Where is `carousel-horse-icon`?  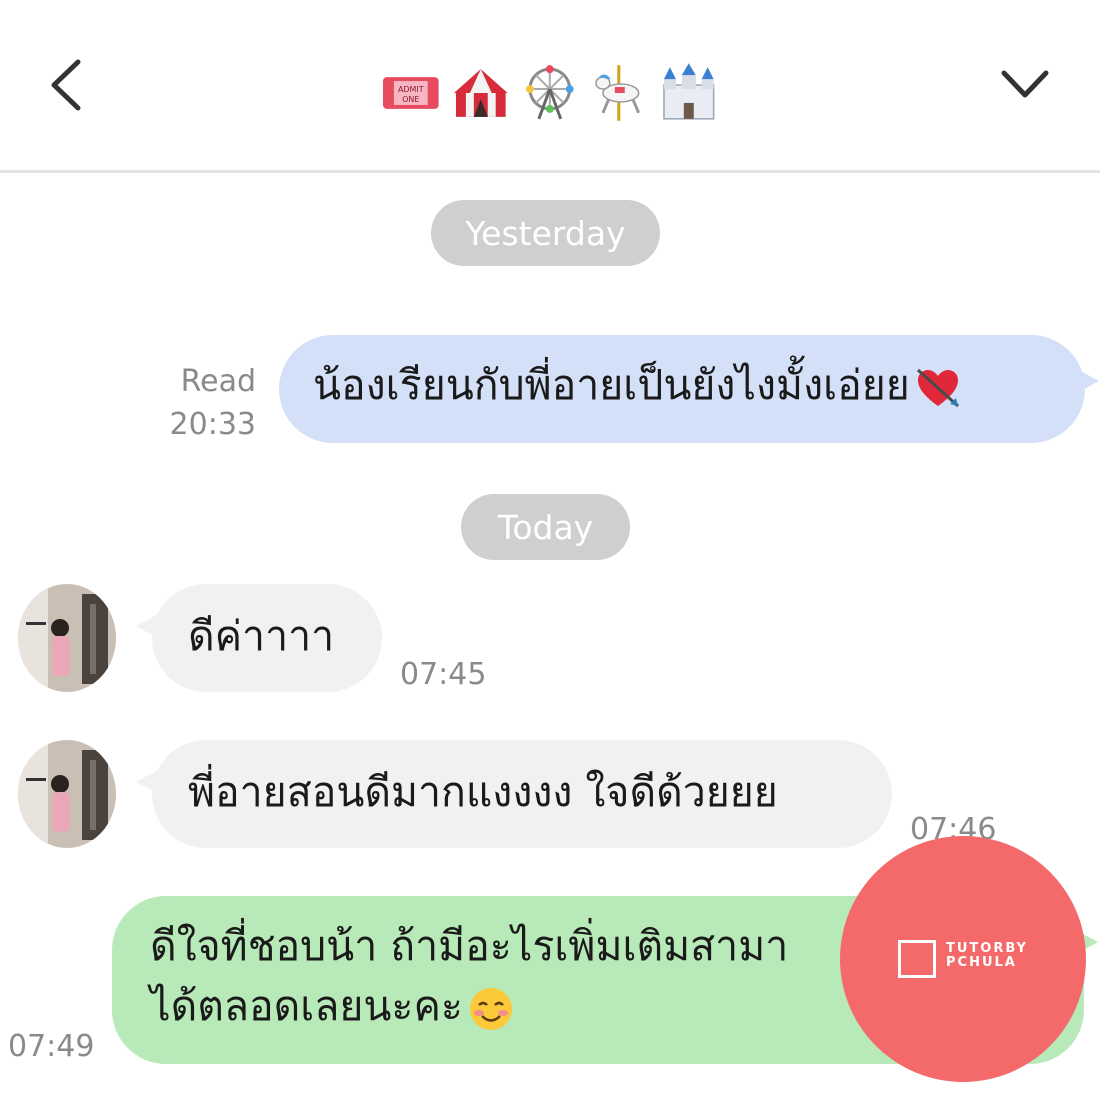
carousel-horse-icon is located at coordinates (617, 93).